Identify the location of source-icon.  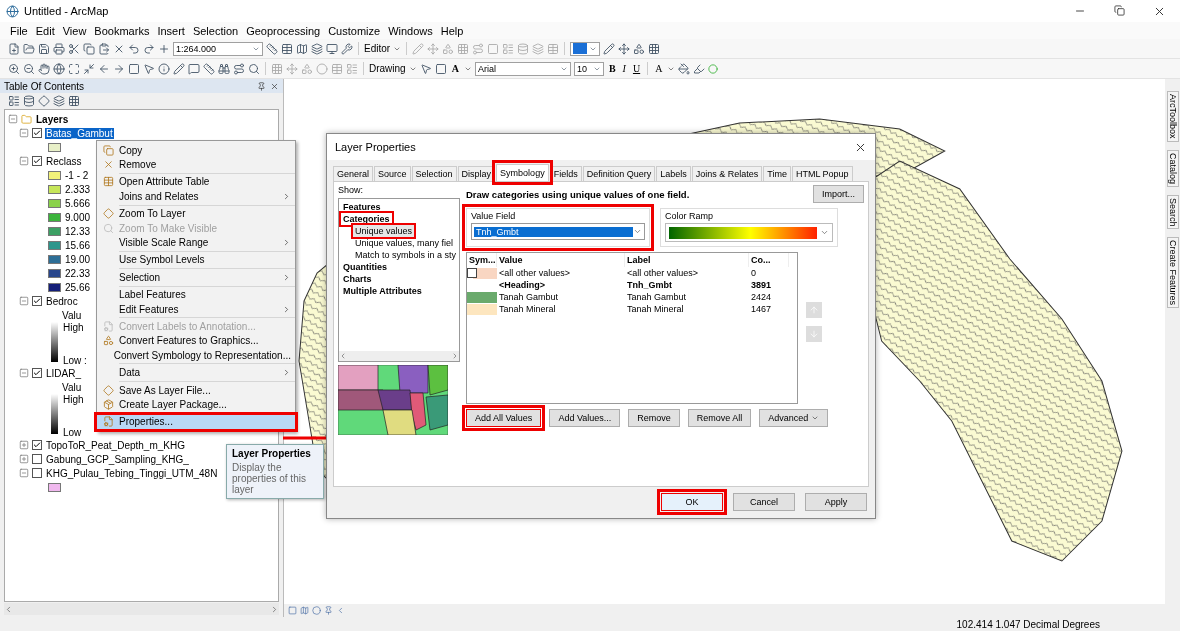
(29, 101).